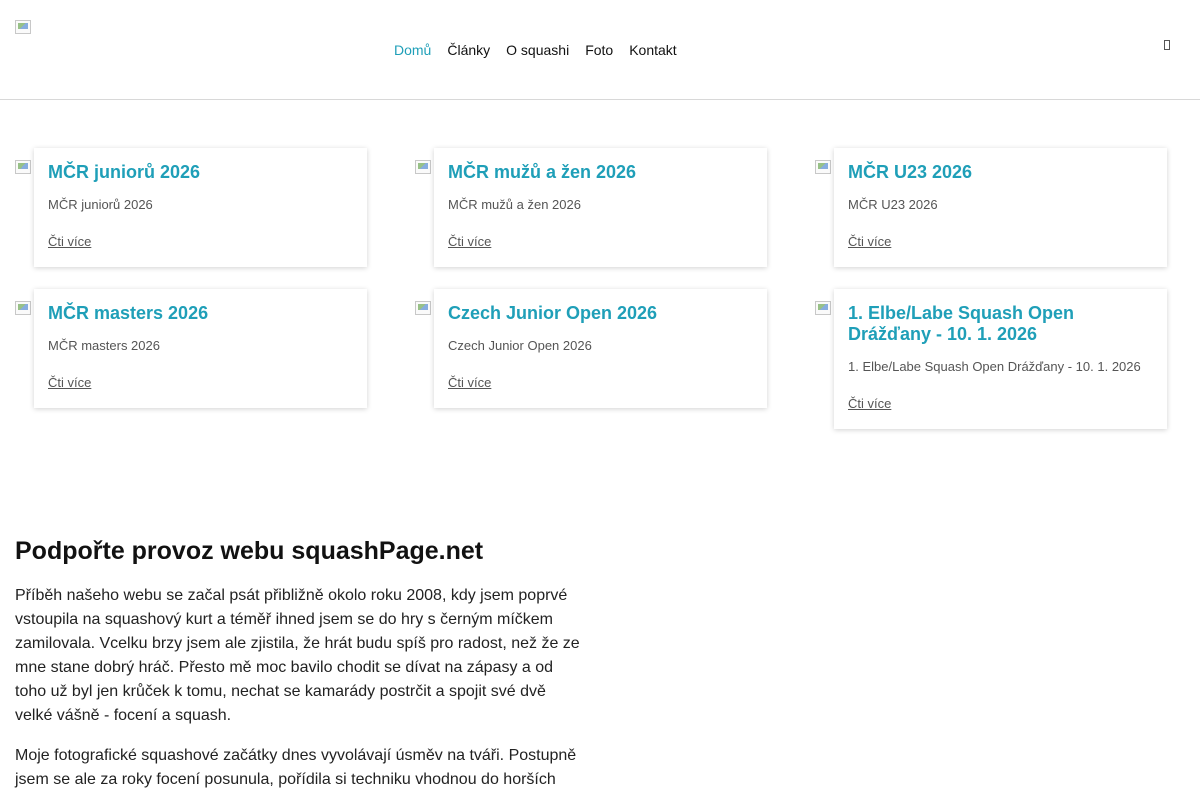 The height and width of the screenshot is (800, 1200). I want to click on nav-item-domu: Domů, so click(412, 50).